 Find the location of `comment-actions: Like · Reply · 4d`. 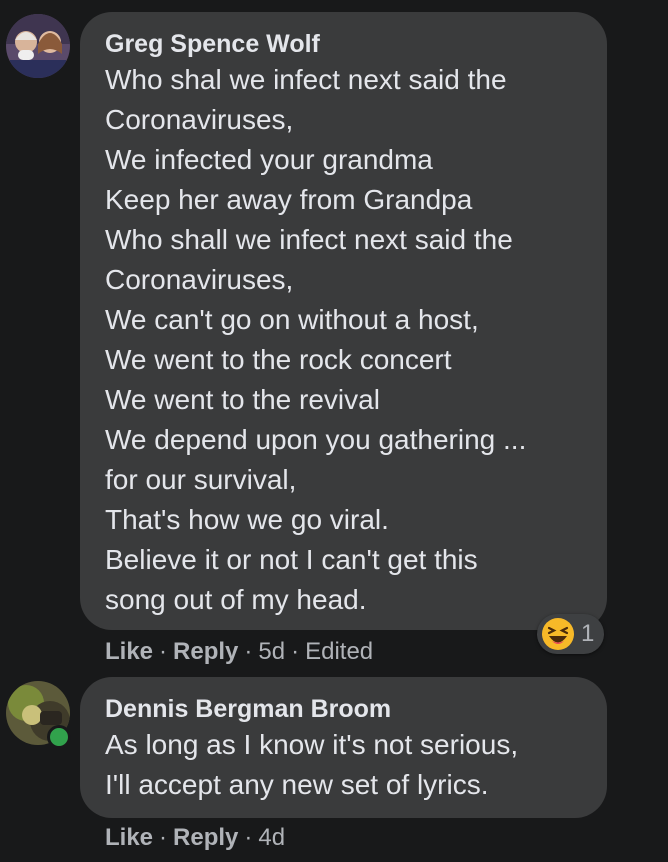

comment-actions: Like · Reply · 4d is located at coordinates (195, 838).